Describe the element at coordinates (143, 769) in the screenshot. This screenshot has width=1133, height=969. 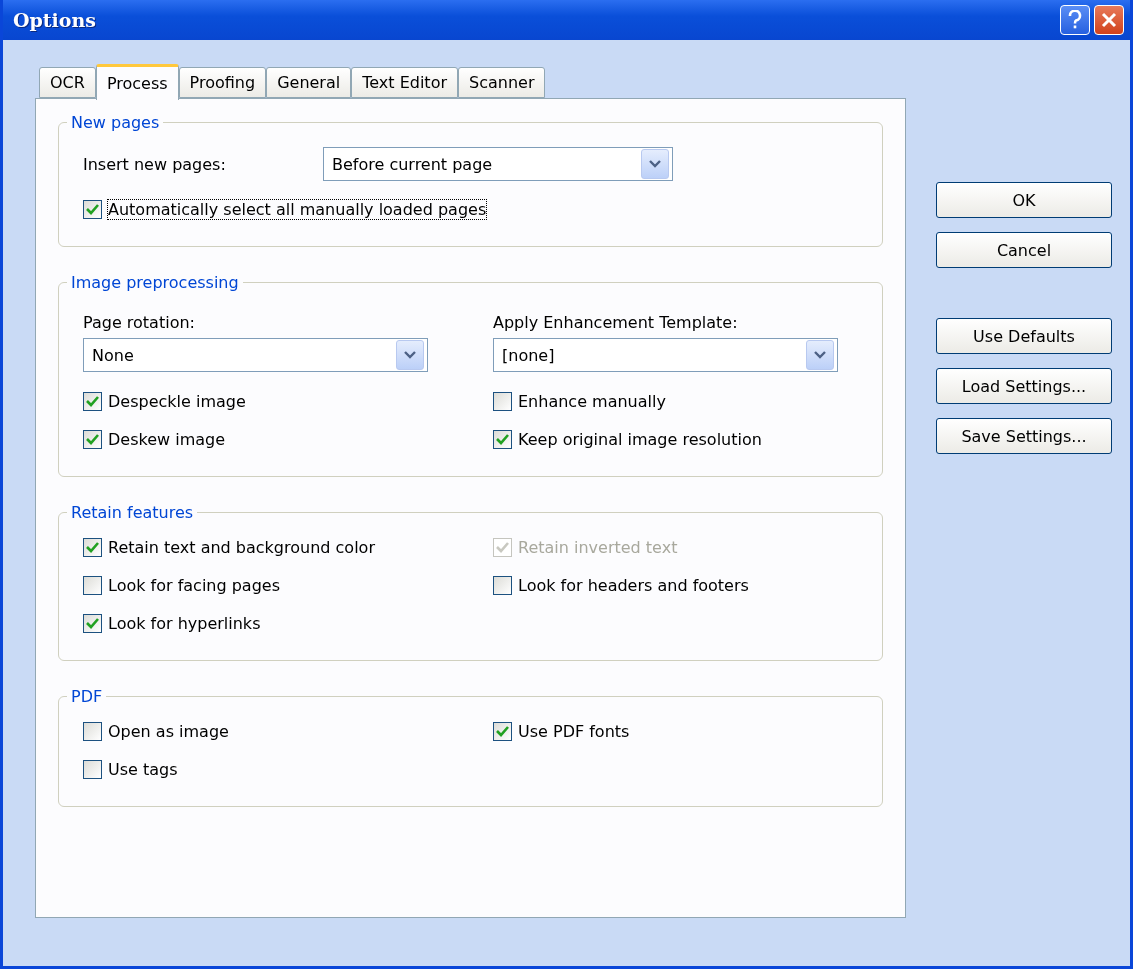
I see `checkbox-label: Use tags` at that location.